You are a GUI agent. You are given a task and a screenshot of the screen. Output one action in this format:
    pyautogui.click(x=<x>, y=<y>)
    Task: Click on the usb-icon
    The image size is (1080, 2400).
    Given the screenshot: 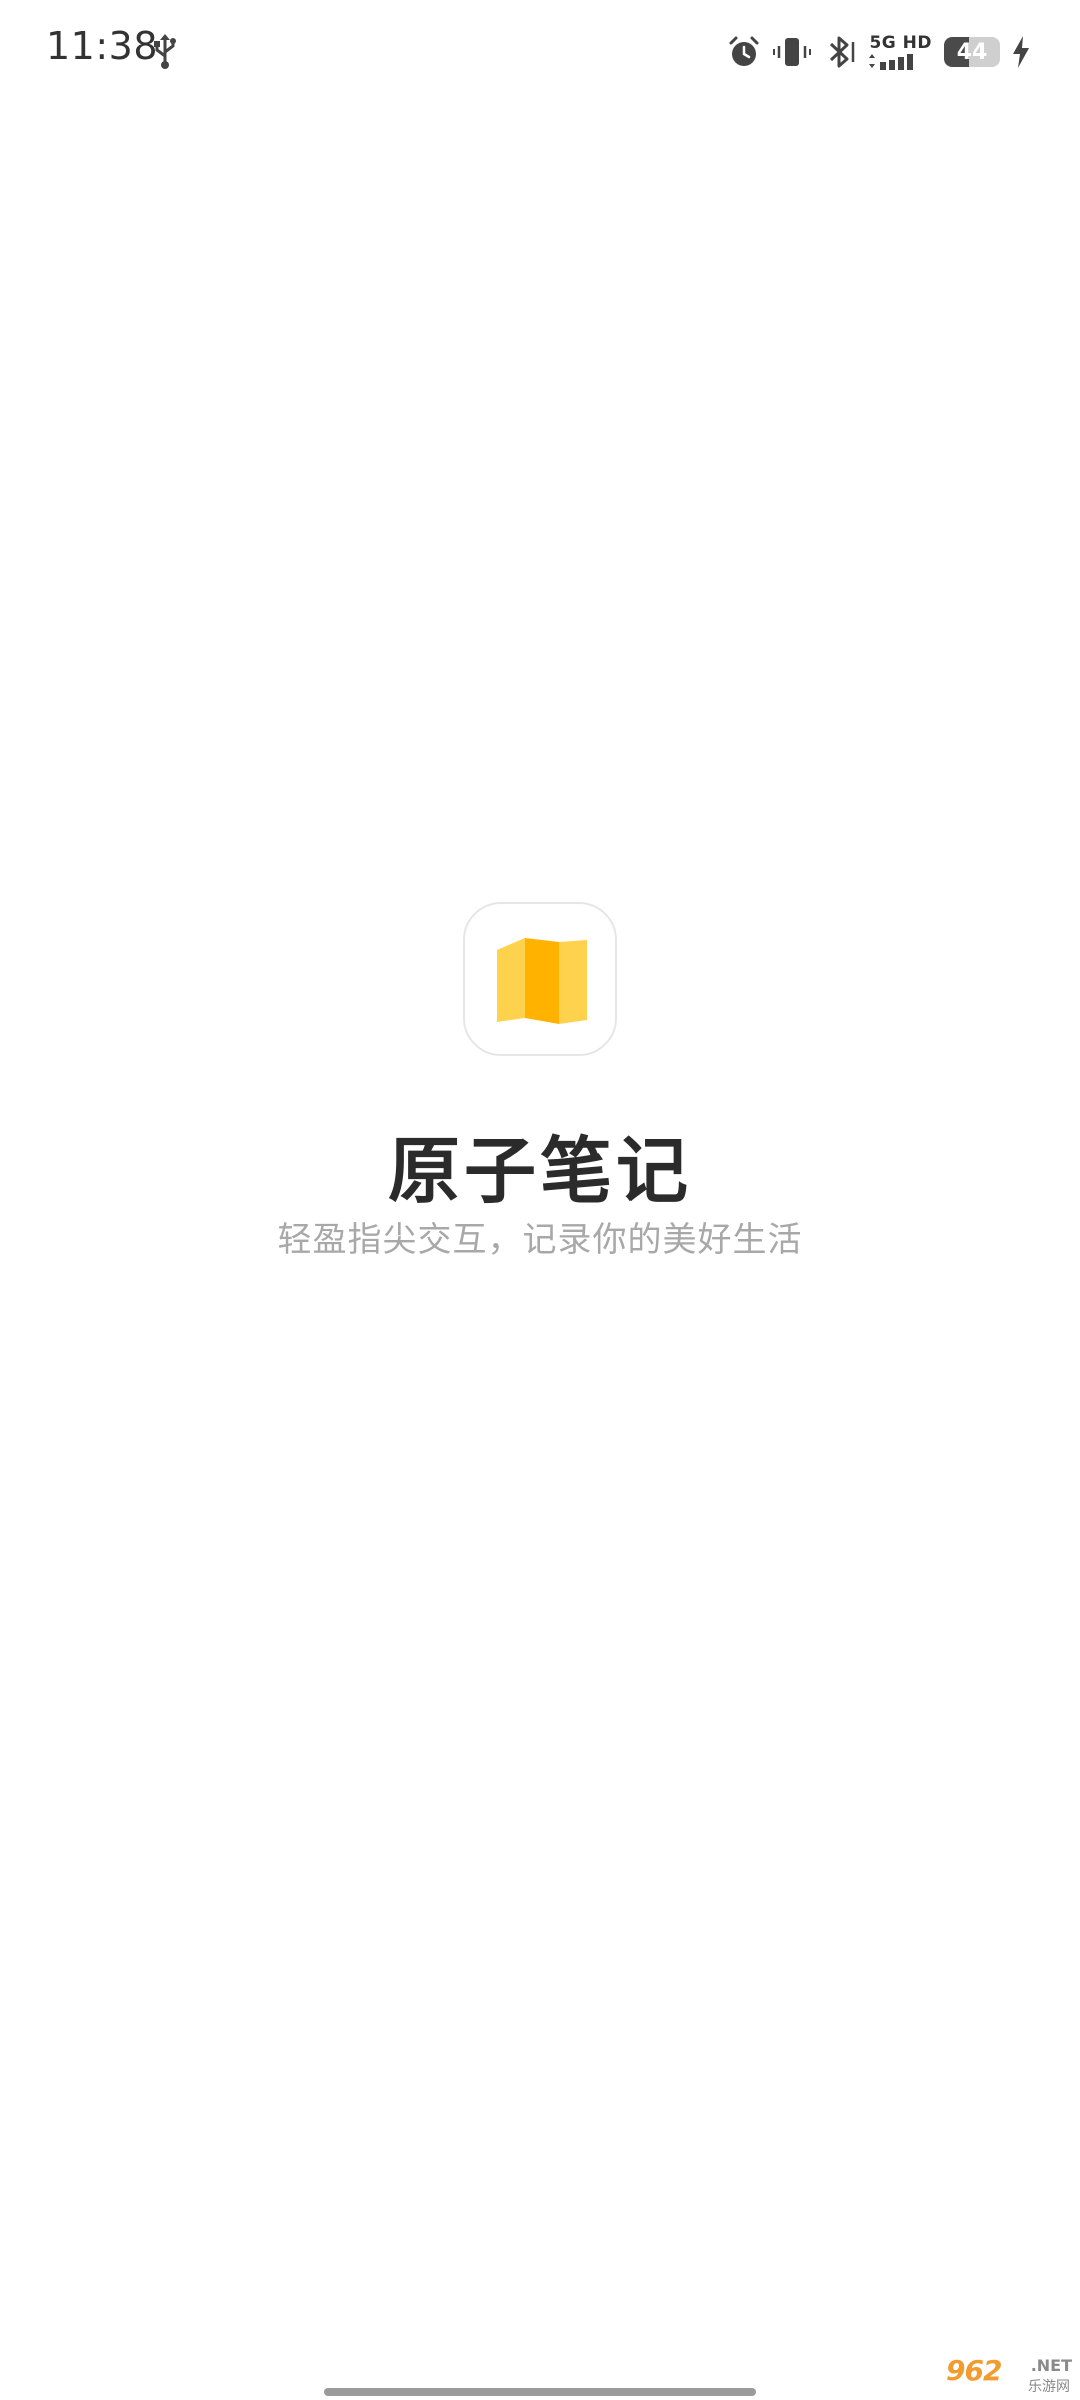 What is the action you would take?
    pyautogui.click(x=165, y=52)
    